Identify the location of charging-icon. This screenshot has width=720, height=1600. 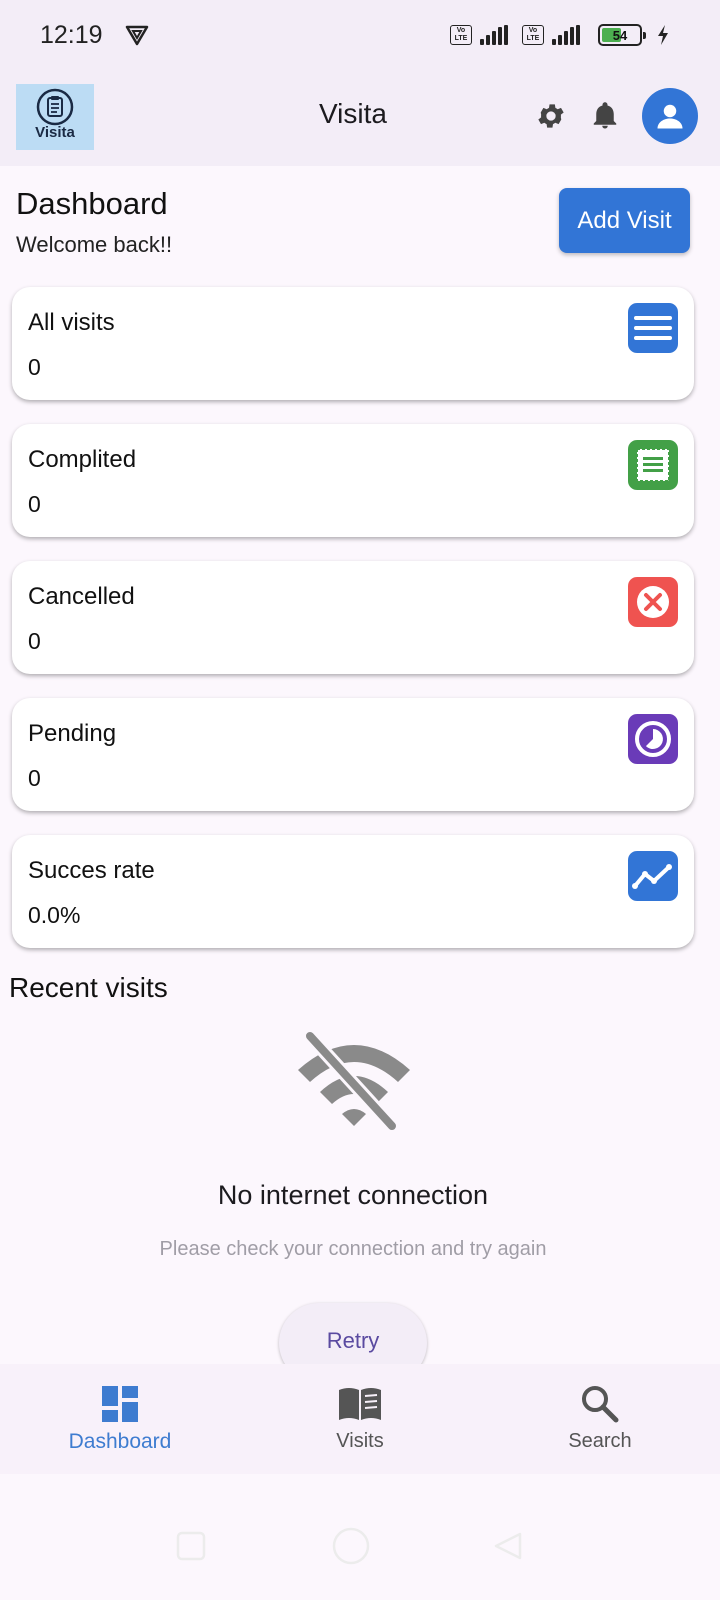
(663, 35).